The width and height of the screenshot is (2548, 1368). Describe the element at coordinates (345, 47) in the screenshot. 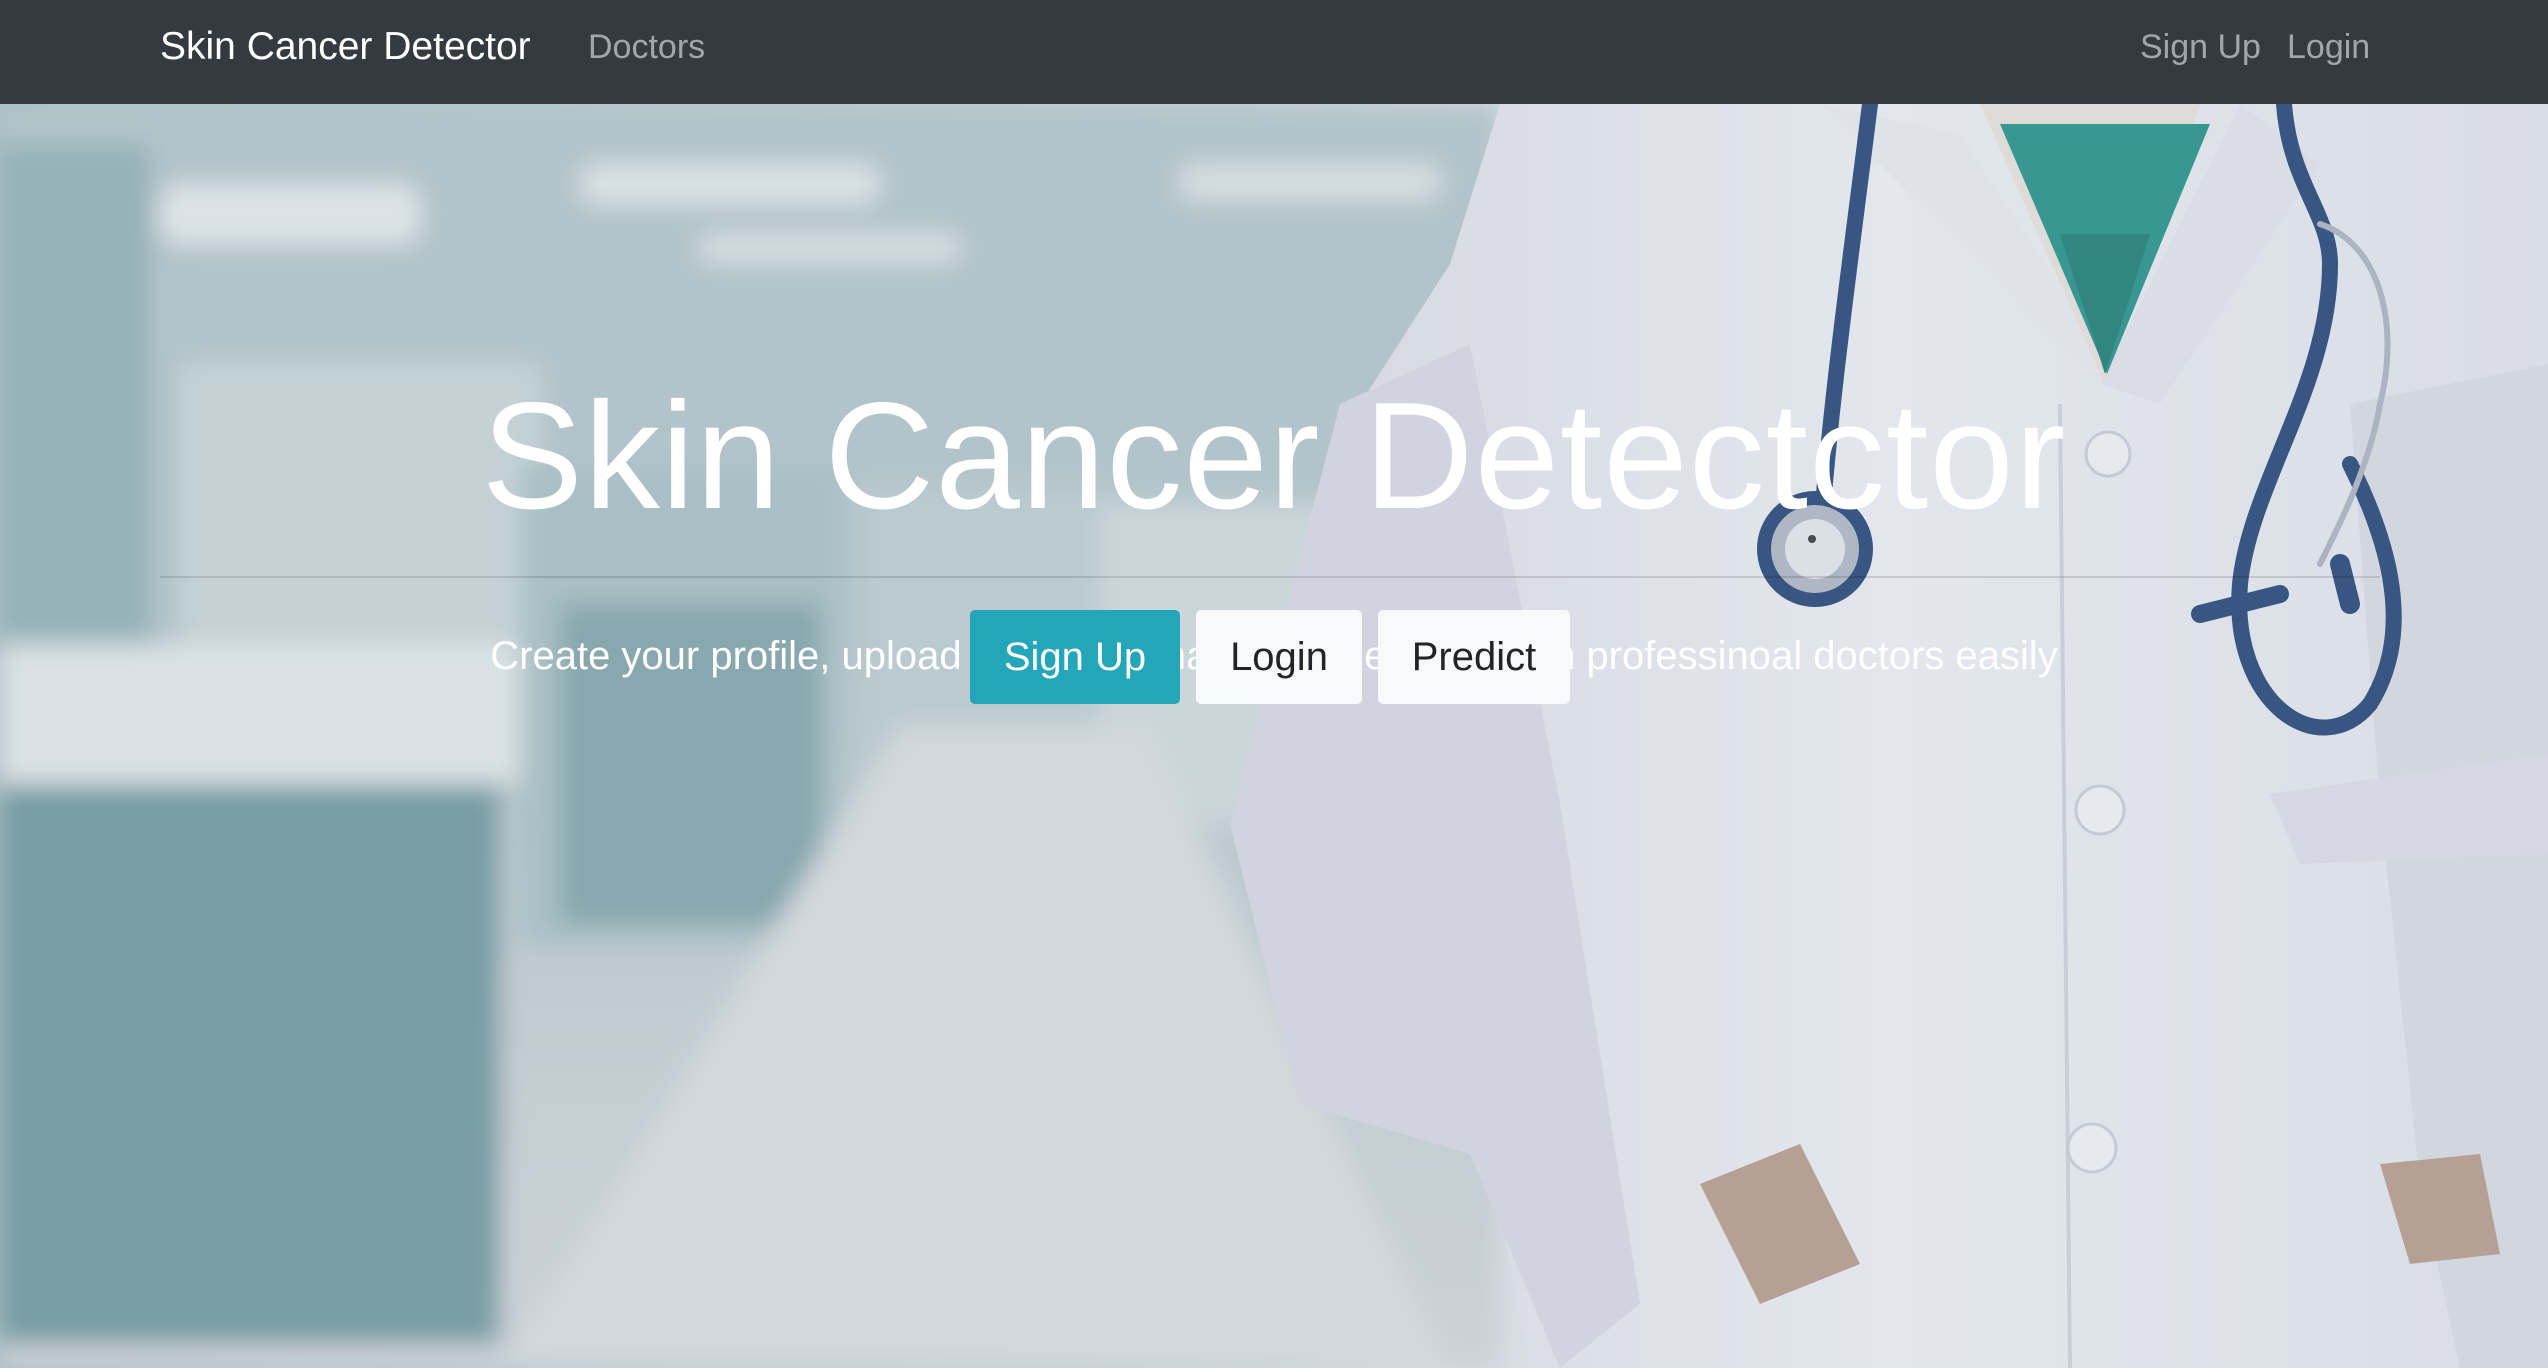

I see `brand-link: Skin Cancer Detector` at that location.